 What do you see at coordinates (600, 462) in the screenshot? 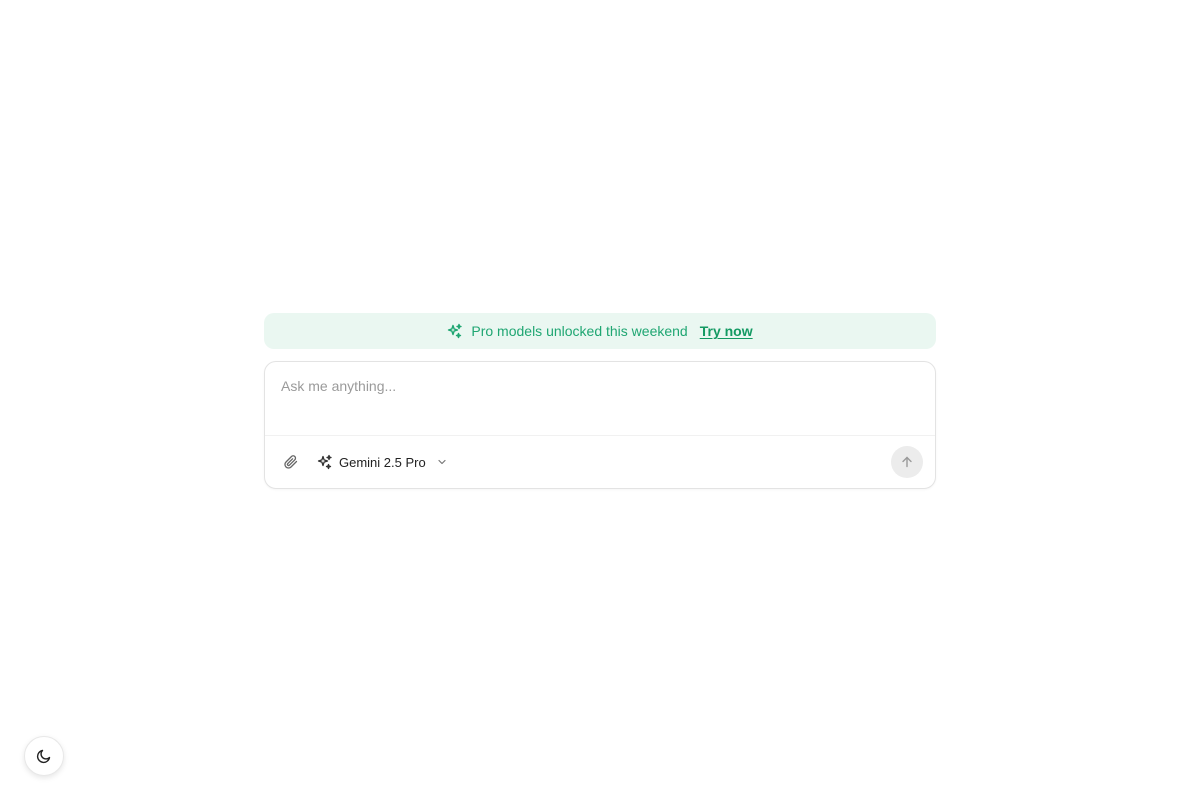
I see `composer-toolbar: Gemini 2.5 Pro` at bounding box center [600, 462].